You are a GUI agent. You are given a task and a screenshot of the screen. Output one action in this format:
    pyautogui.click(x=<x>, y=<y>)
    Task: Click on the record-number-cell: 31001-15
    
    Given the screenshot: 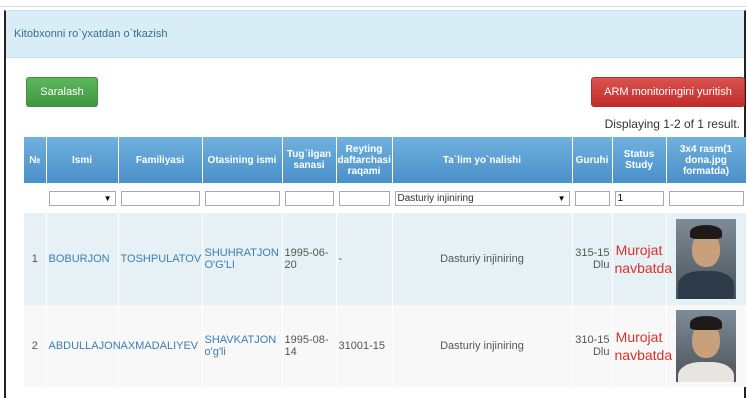 What is the action you would take?
    pyautogui.click(x=364, y=346)
    